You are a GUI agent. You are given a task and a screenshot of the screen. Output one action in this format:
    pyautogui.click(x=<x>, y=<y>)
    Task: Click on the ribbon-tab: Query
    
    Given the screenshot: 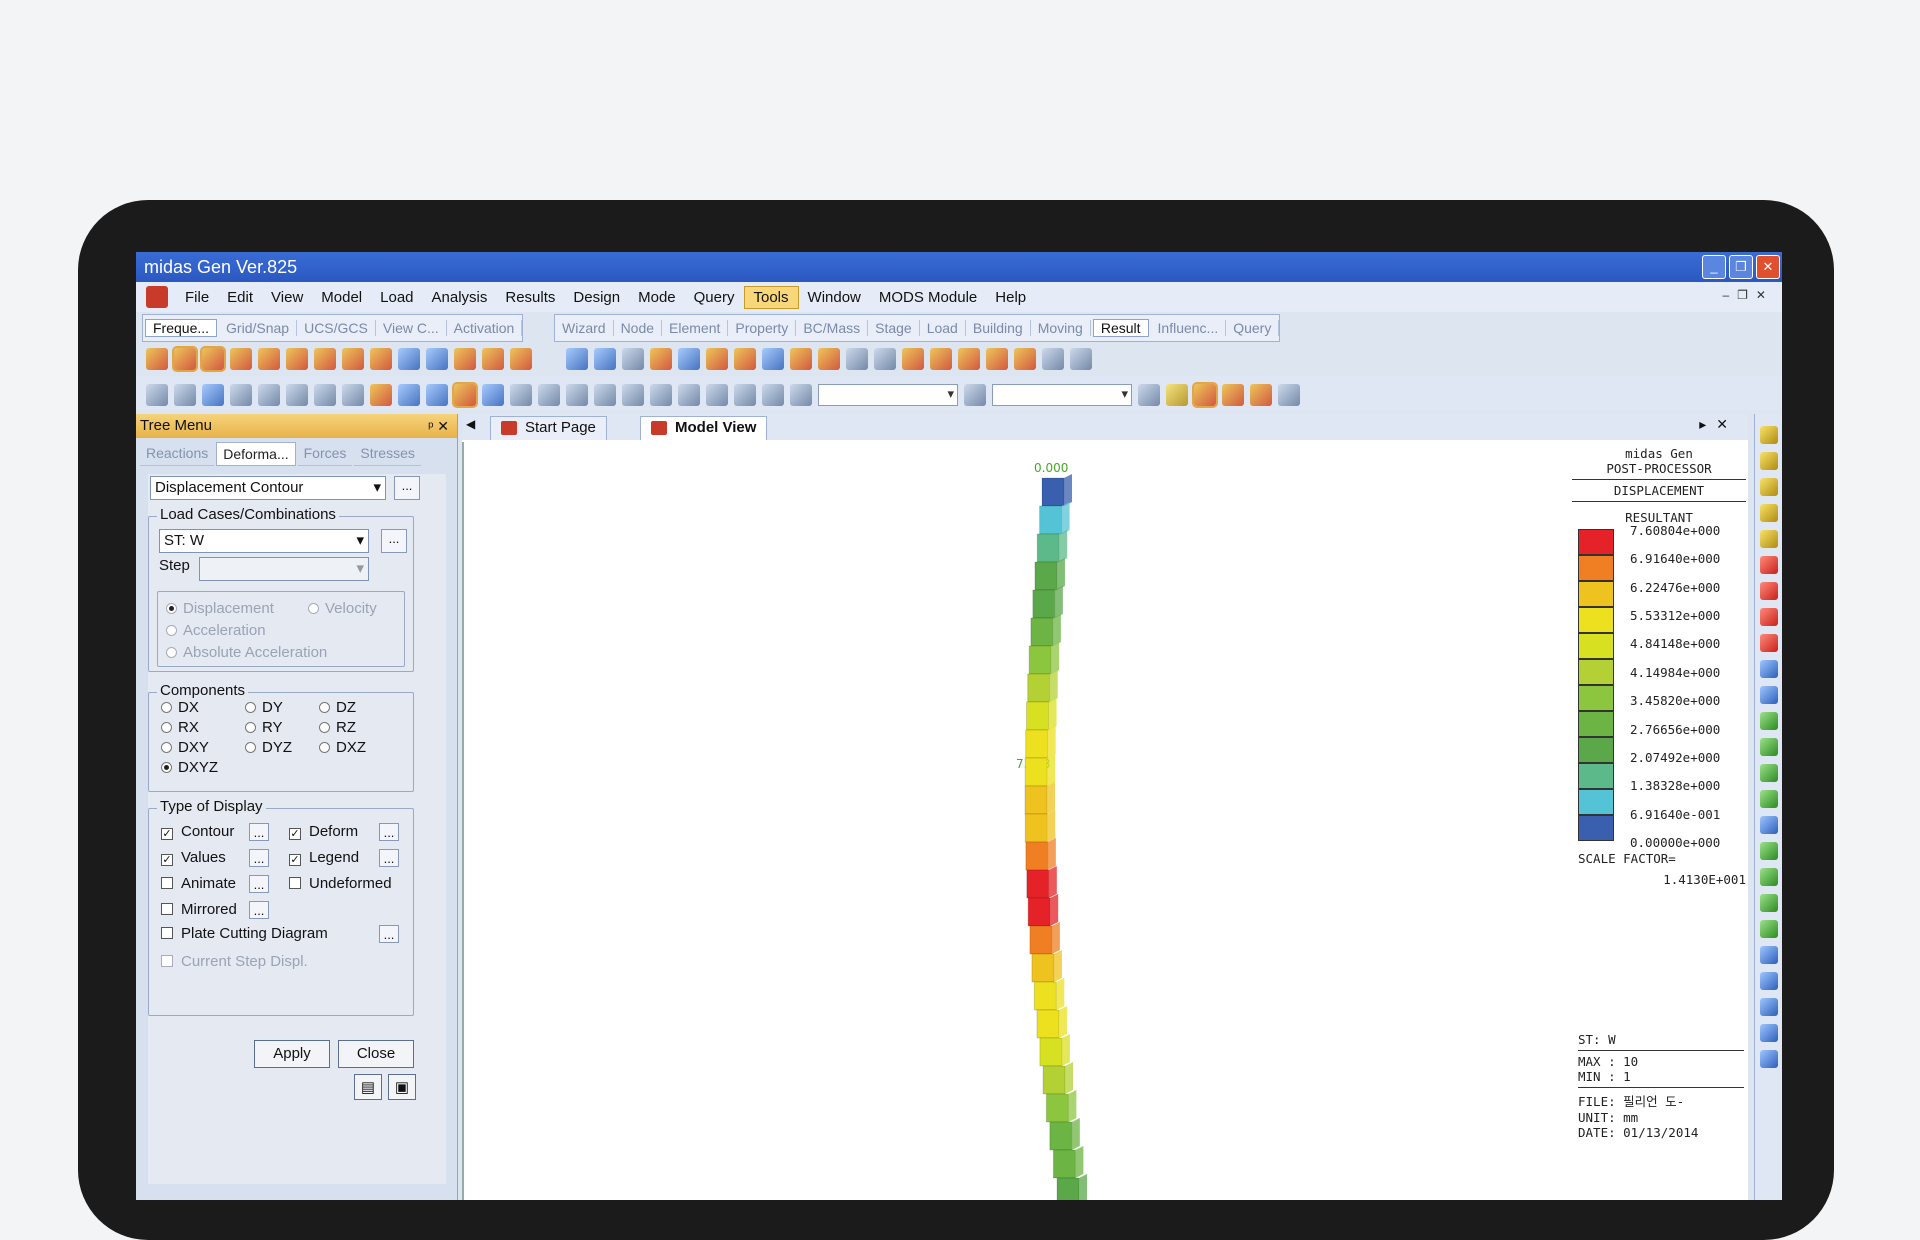 What is the action you would take?
    pyautogui.click(x=1253, y=328)
    